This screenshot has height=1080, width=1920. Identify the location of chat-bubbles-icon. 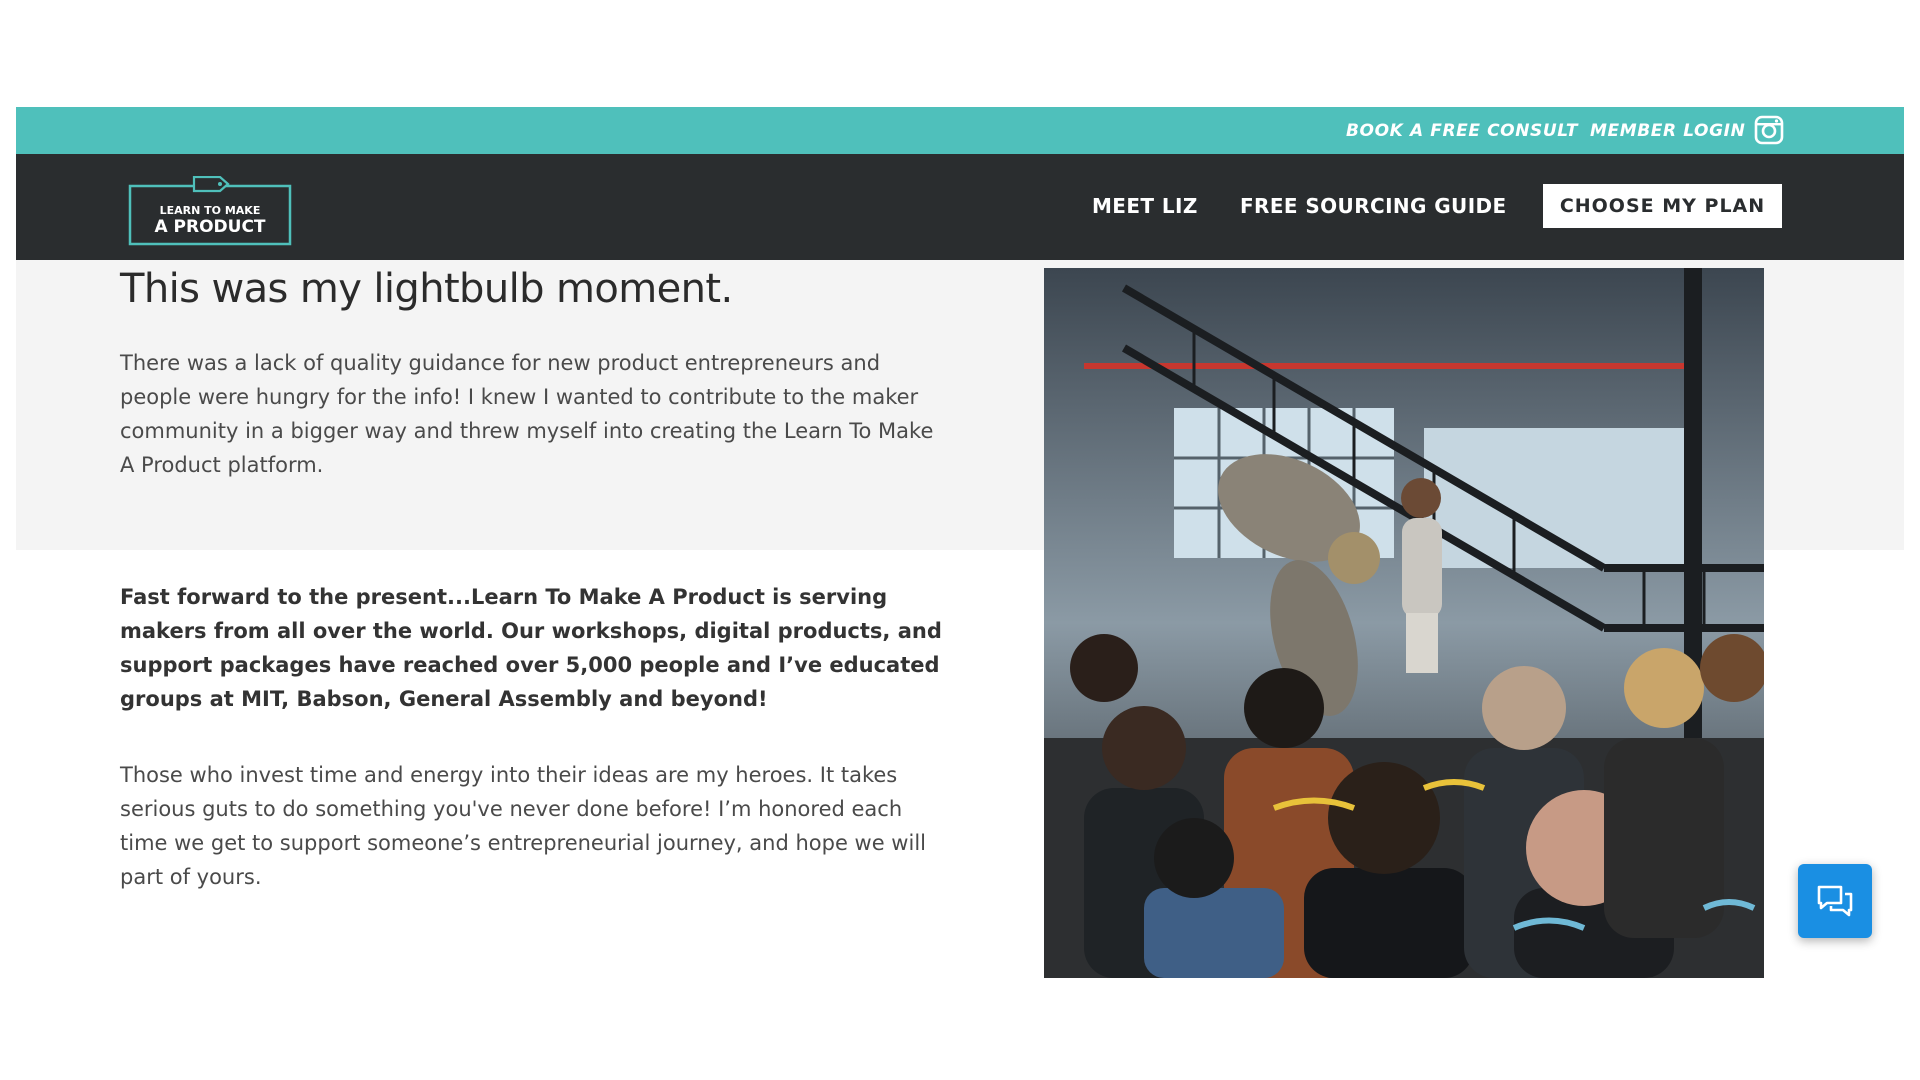
(1835, 901).